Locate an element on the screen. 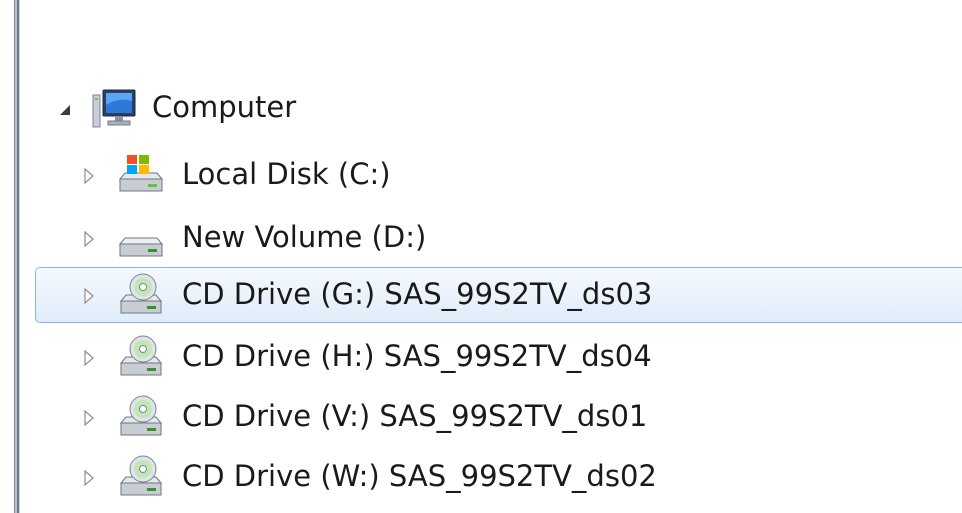 The height and width of the screenshot is (513, 962). collapse-arrow-icon is located at coordinates (65, 110).